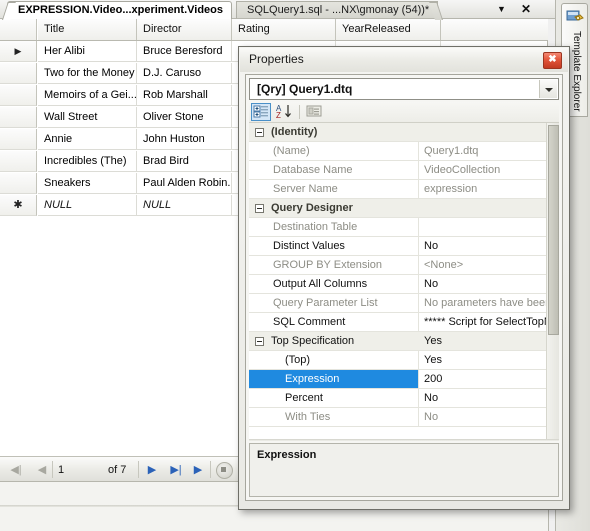 The height and width of the screenshot is (531, 590). What do you see at coordinates (334, 246) in the screenshot?
I see `property-label: Distinct Values` at bounding box center [334, 246].